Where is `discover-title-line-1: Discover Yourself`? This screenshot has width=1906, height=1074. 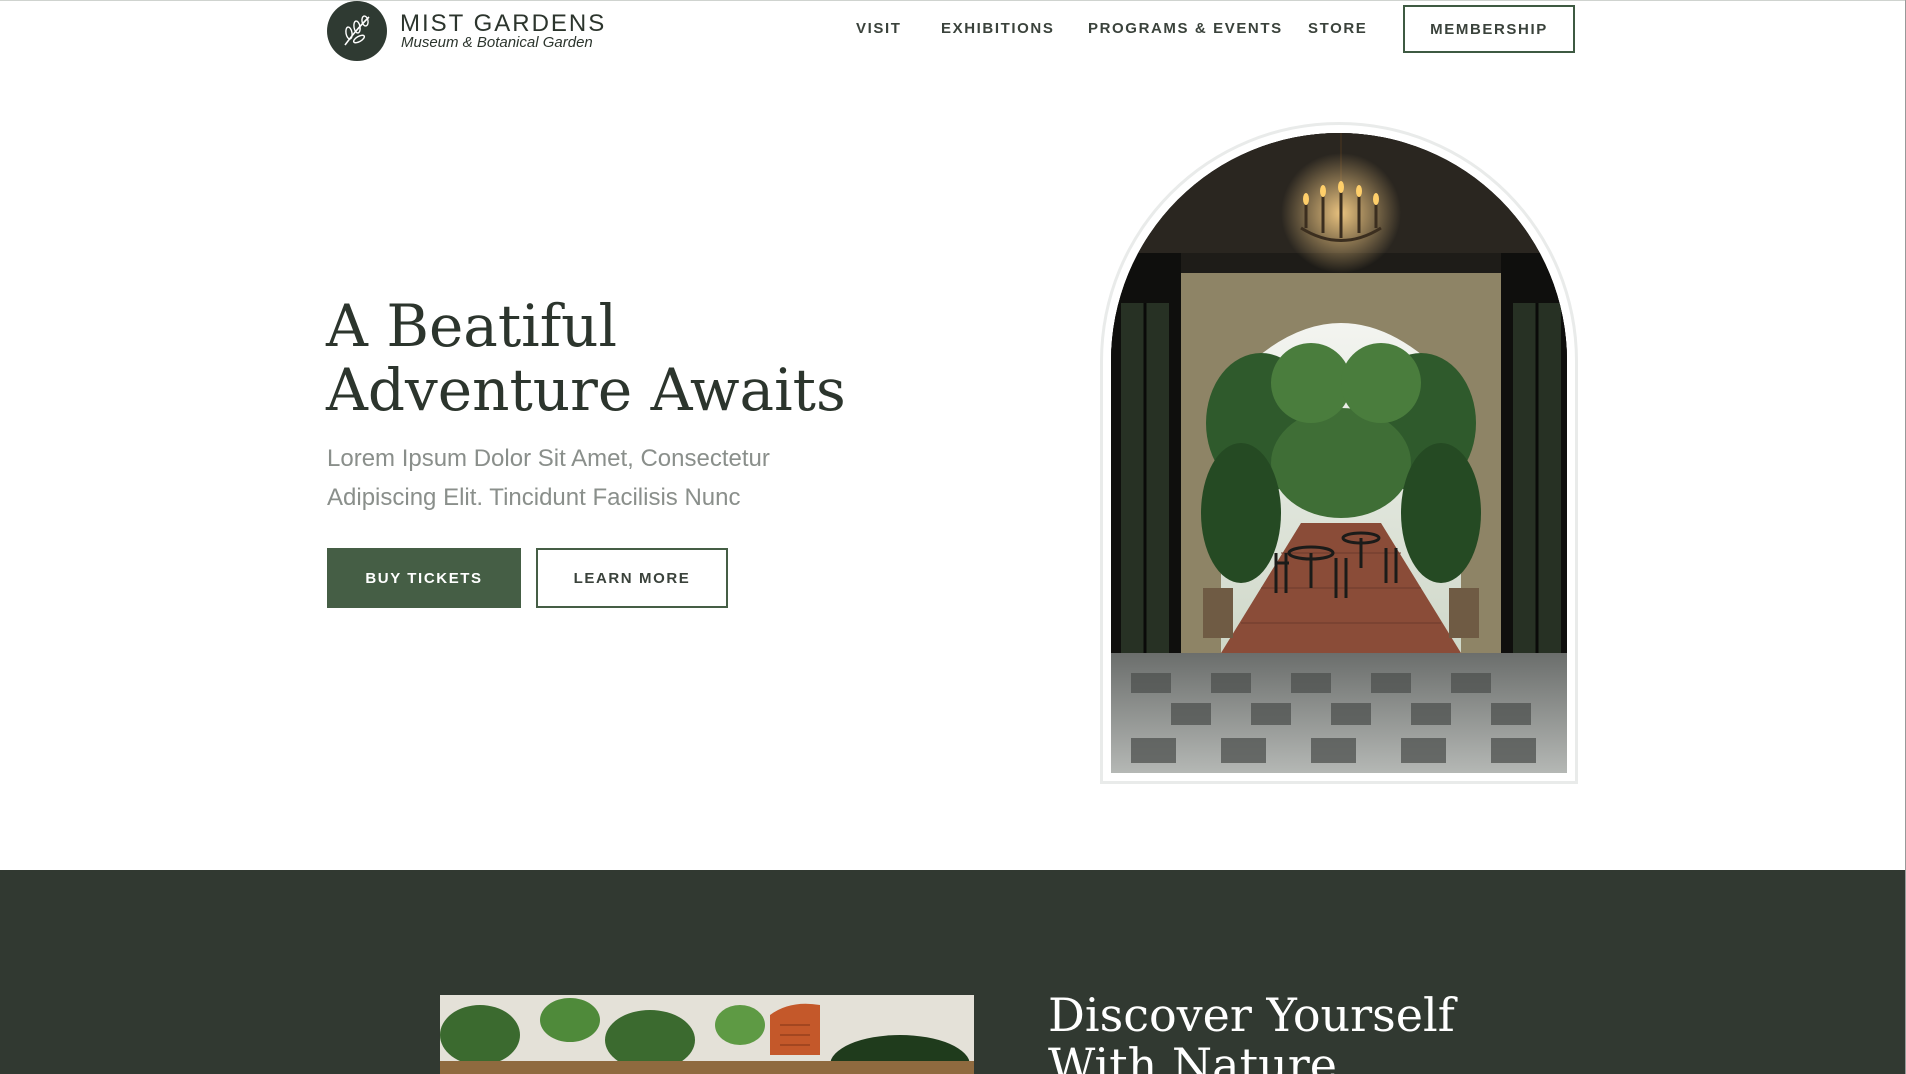 discover-title-line-1: Discover Yourself is located at coordinates (1251, 1015).